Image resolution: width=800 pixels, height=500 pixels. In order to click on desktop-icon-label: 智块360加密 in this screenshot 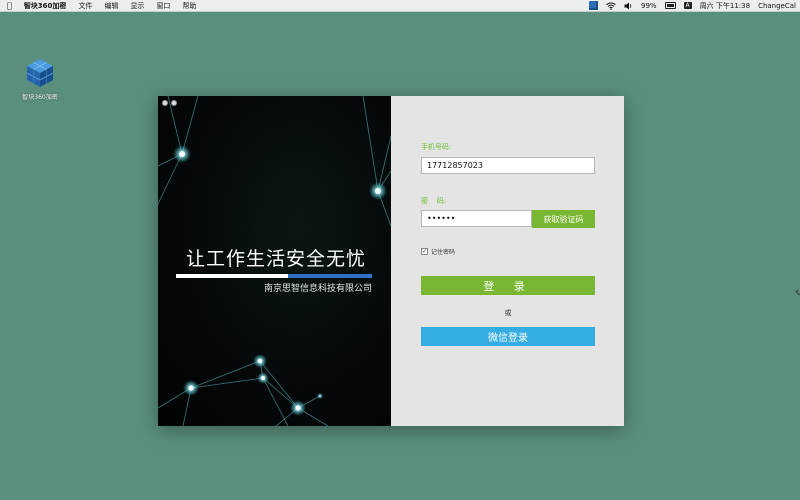, I will do `click(40, 97)`.